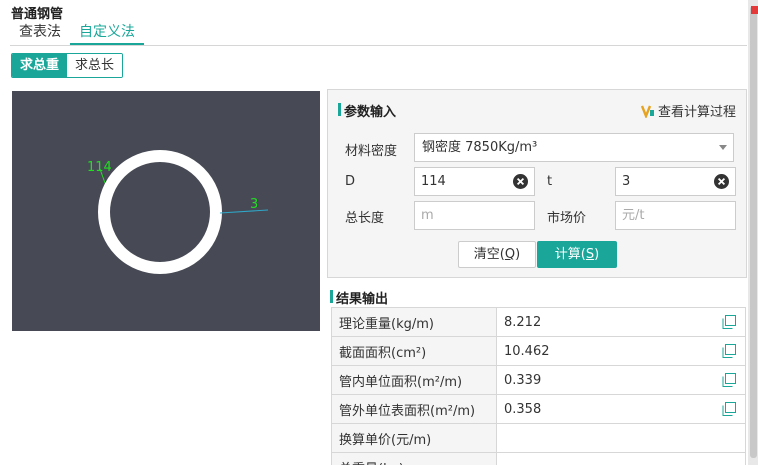 Image resolution: width=758 pixels, height=465 pixels. I want to click on clear-t-icon, so click(721, 181).